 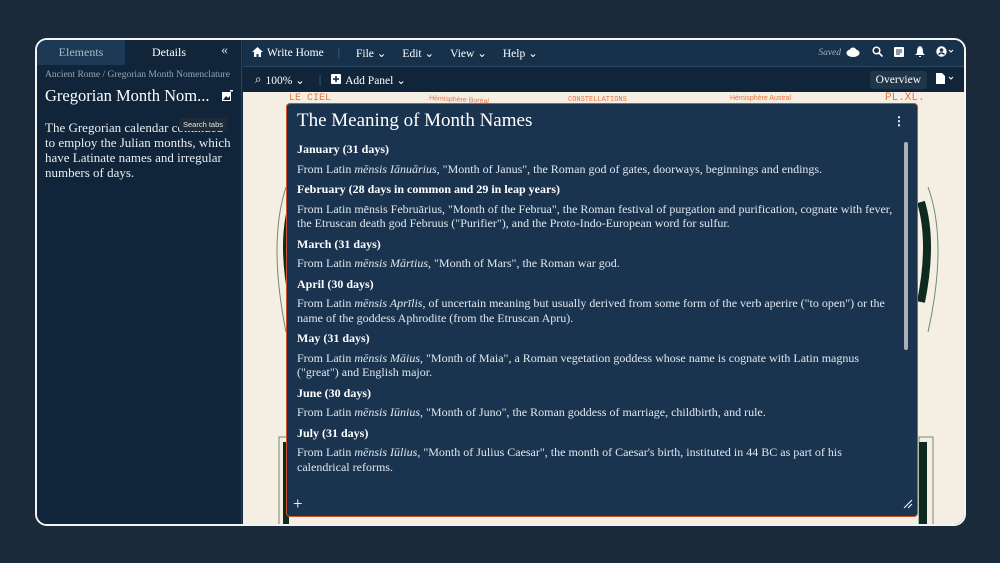 I want to click on tab-details: Details, so click(x=169, y=52).